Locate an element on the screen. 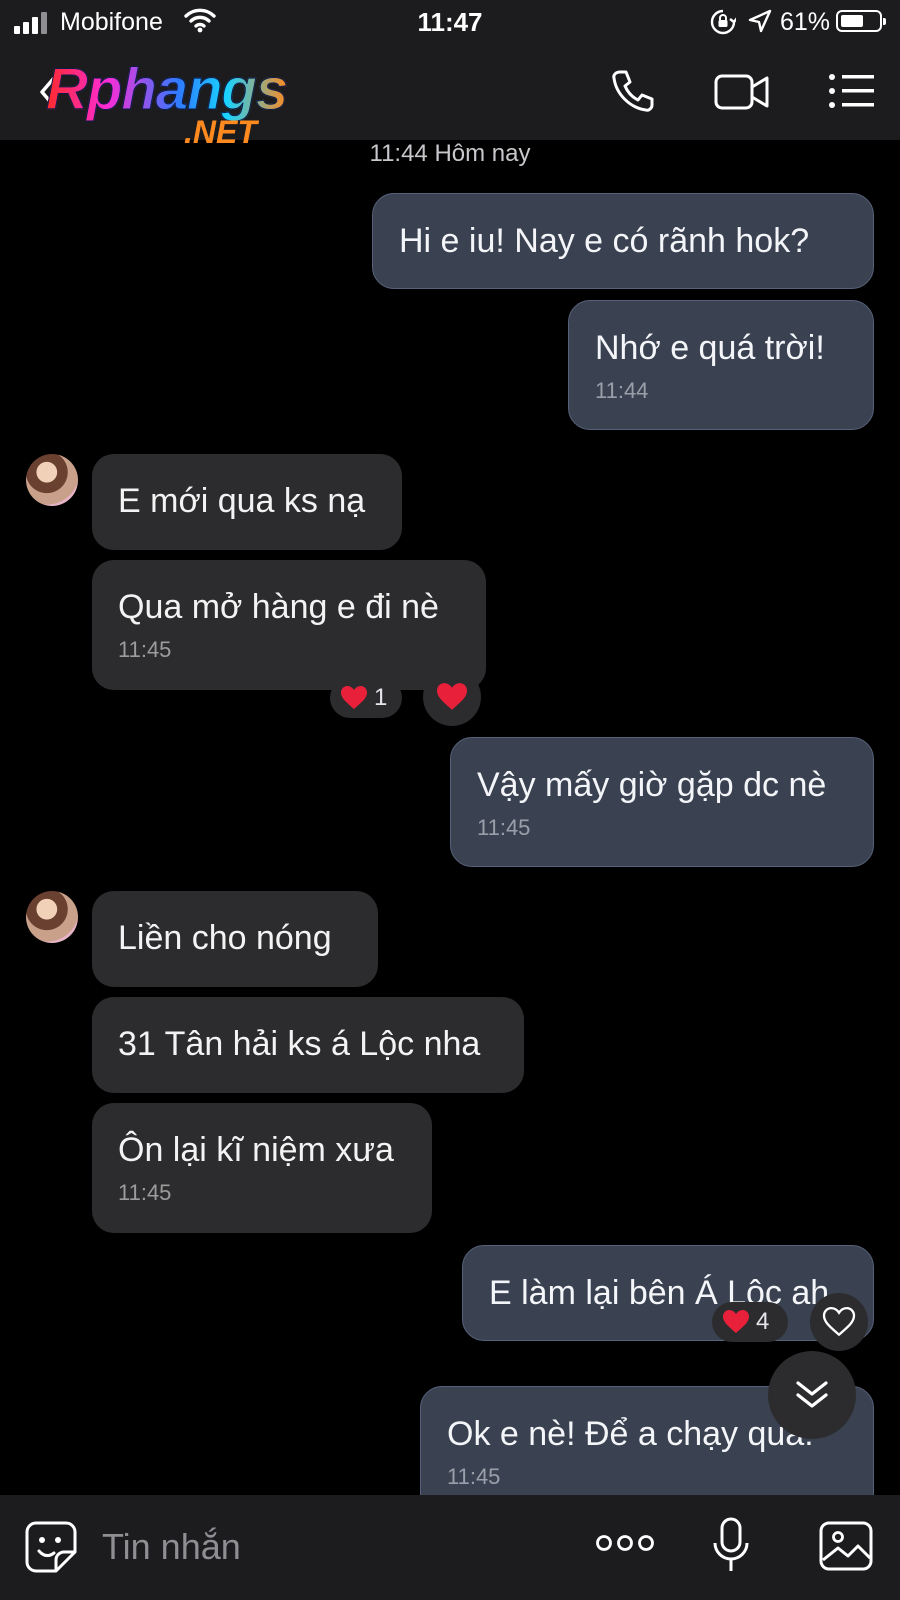 The width and height of the screenshot is (900, 1600). reaction-count: 1 is located at coordinates (381, 697).